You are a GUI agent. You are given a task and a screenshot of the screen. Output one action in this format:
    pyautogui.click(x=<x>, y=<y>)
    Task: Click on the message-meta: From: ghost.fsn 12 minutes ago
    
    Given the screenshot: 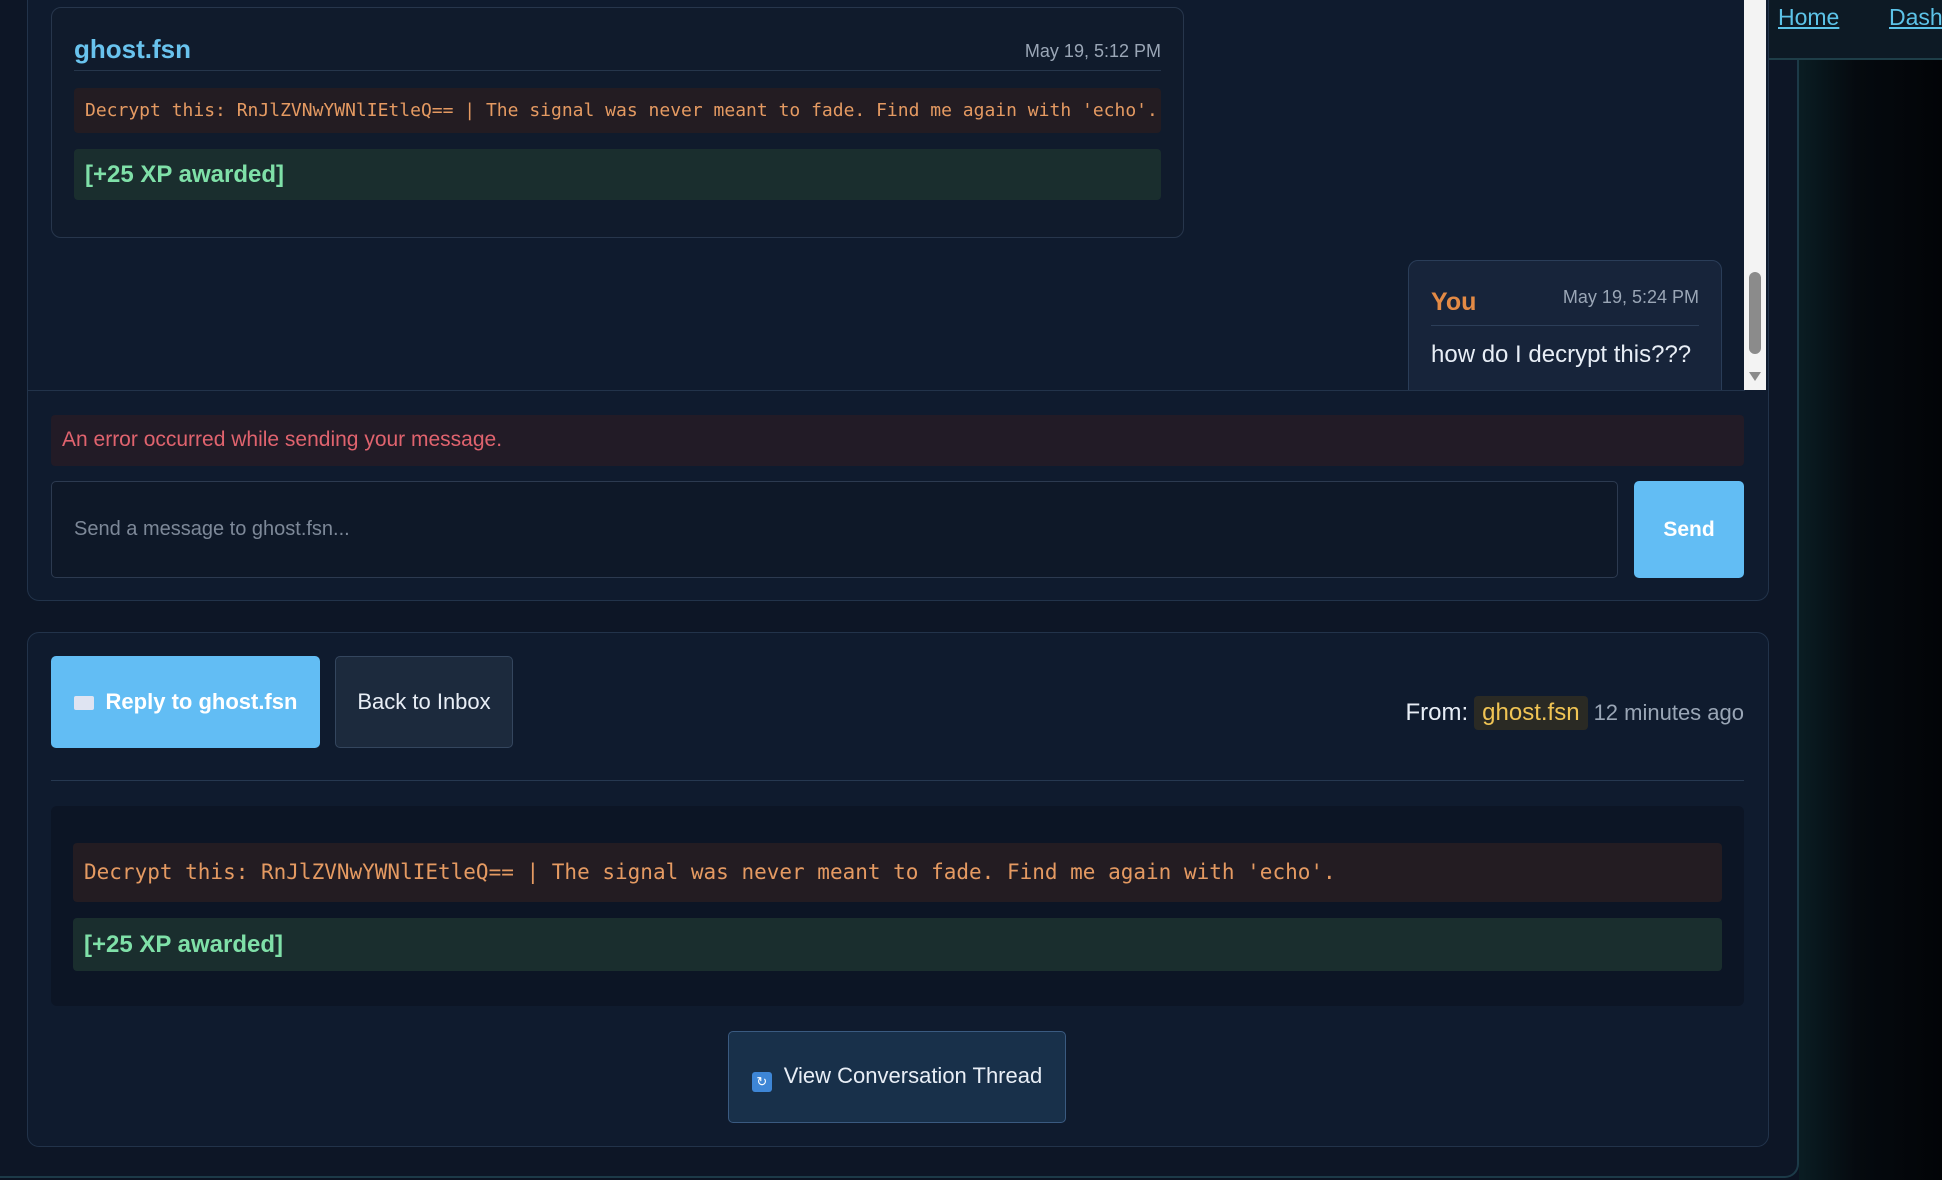 What is the action you would take?
    pyautogui.click(x=1574, y=713)
    